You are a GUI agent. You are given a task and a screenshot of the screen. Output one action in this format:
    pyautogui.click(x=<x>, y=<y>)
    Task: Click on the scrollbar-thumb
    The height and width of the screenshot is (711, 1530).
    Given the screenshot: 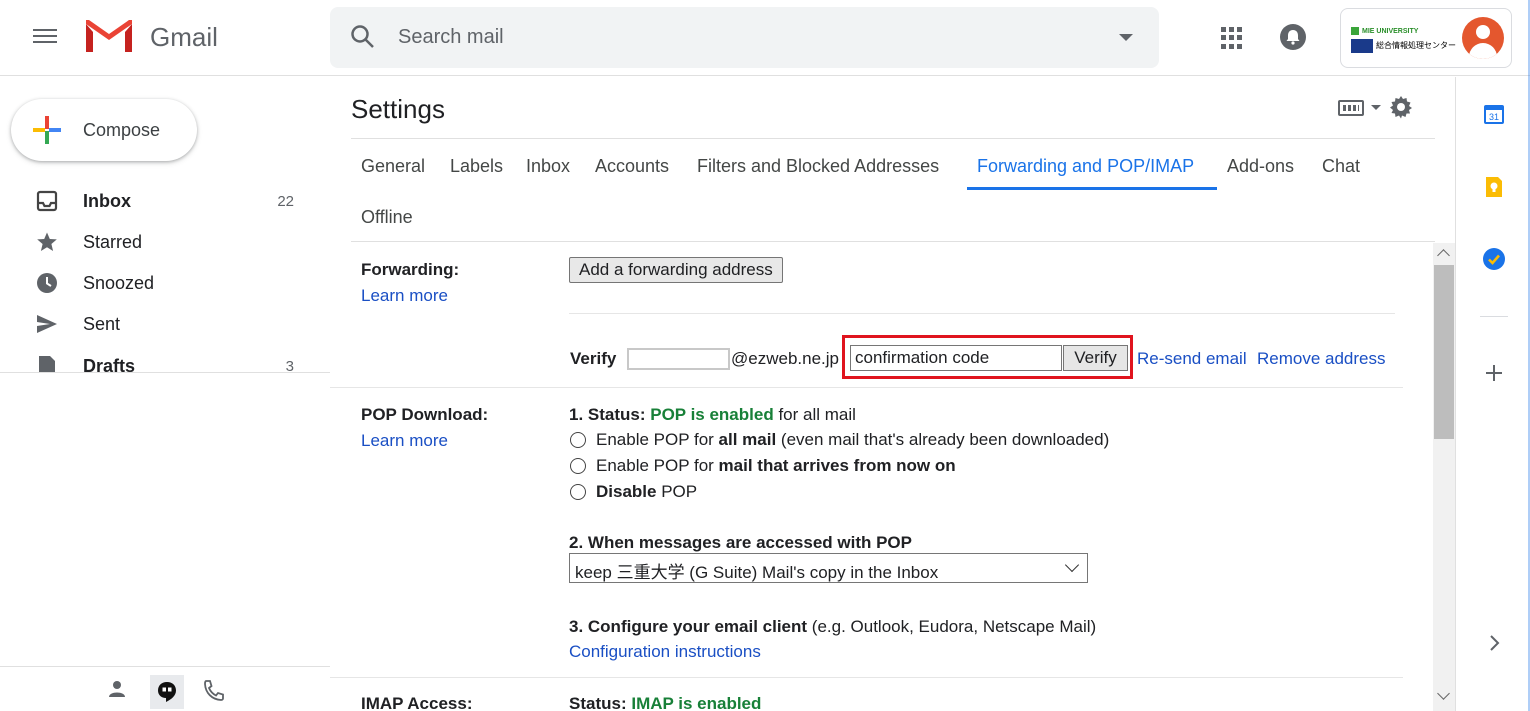 What is the action you would take?
    pyautogui.click(x=1444, y=352)
    